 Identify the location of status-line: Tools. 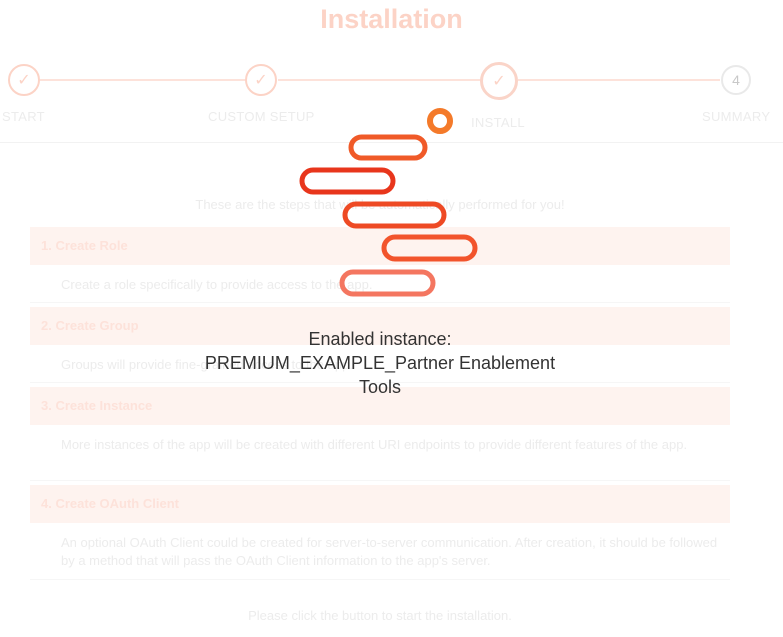
(380, 387).